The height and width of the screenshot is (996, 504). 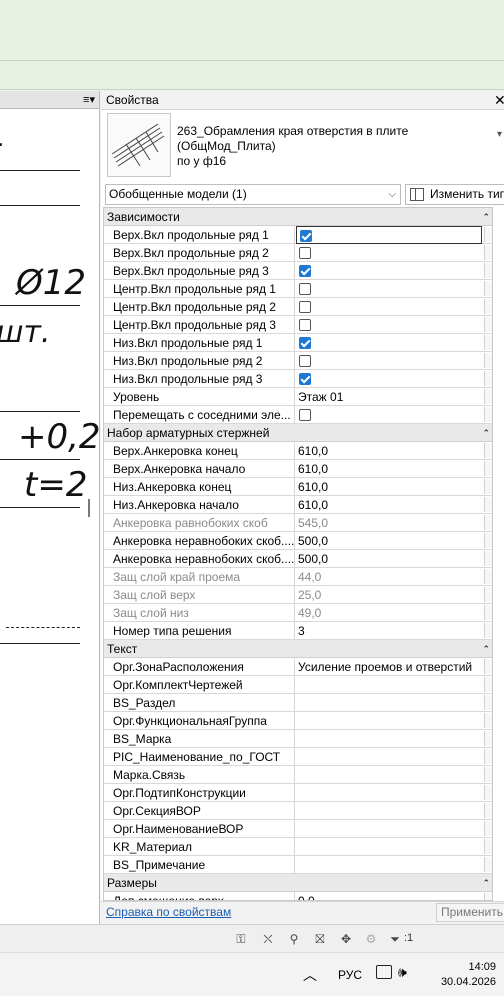 I want to click on property-row: Верх.Вкл продольные ряд 3, so click(x=298, y=271).